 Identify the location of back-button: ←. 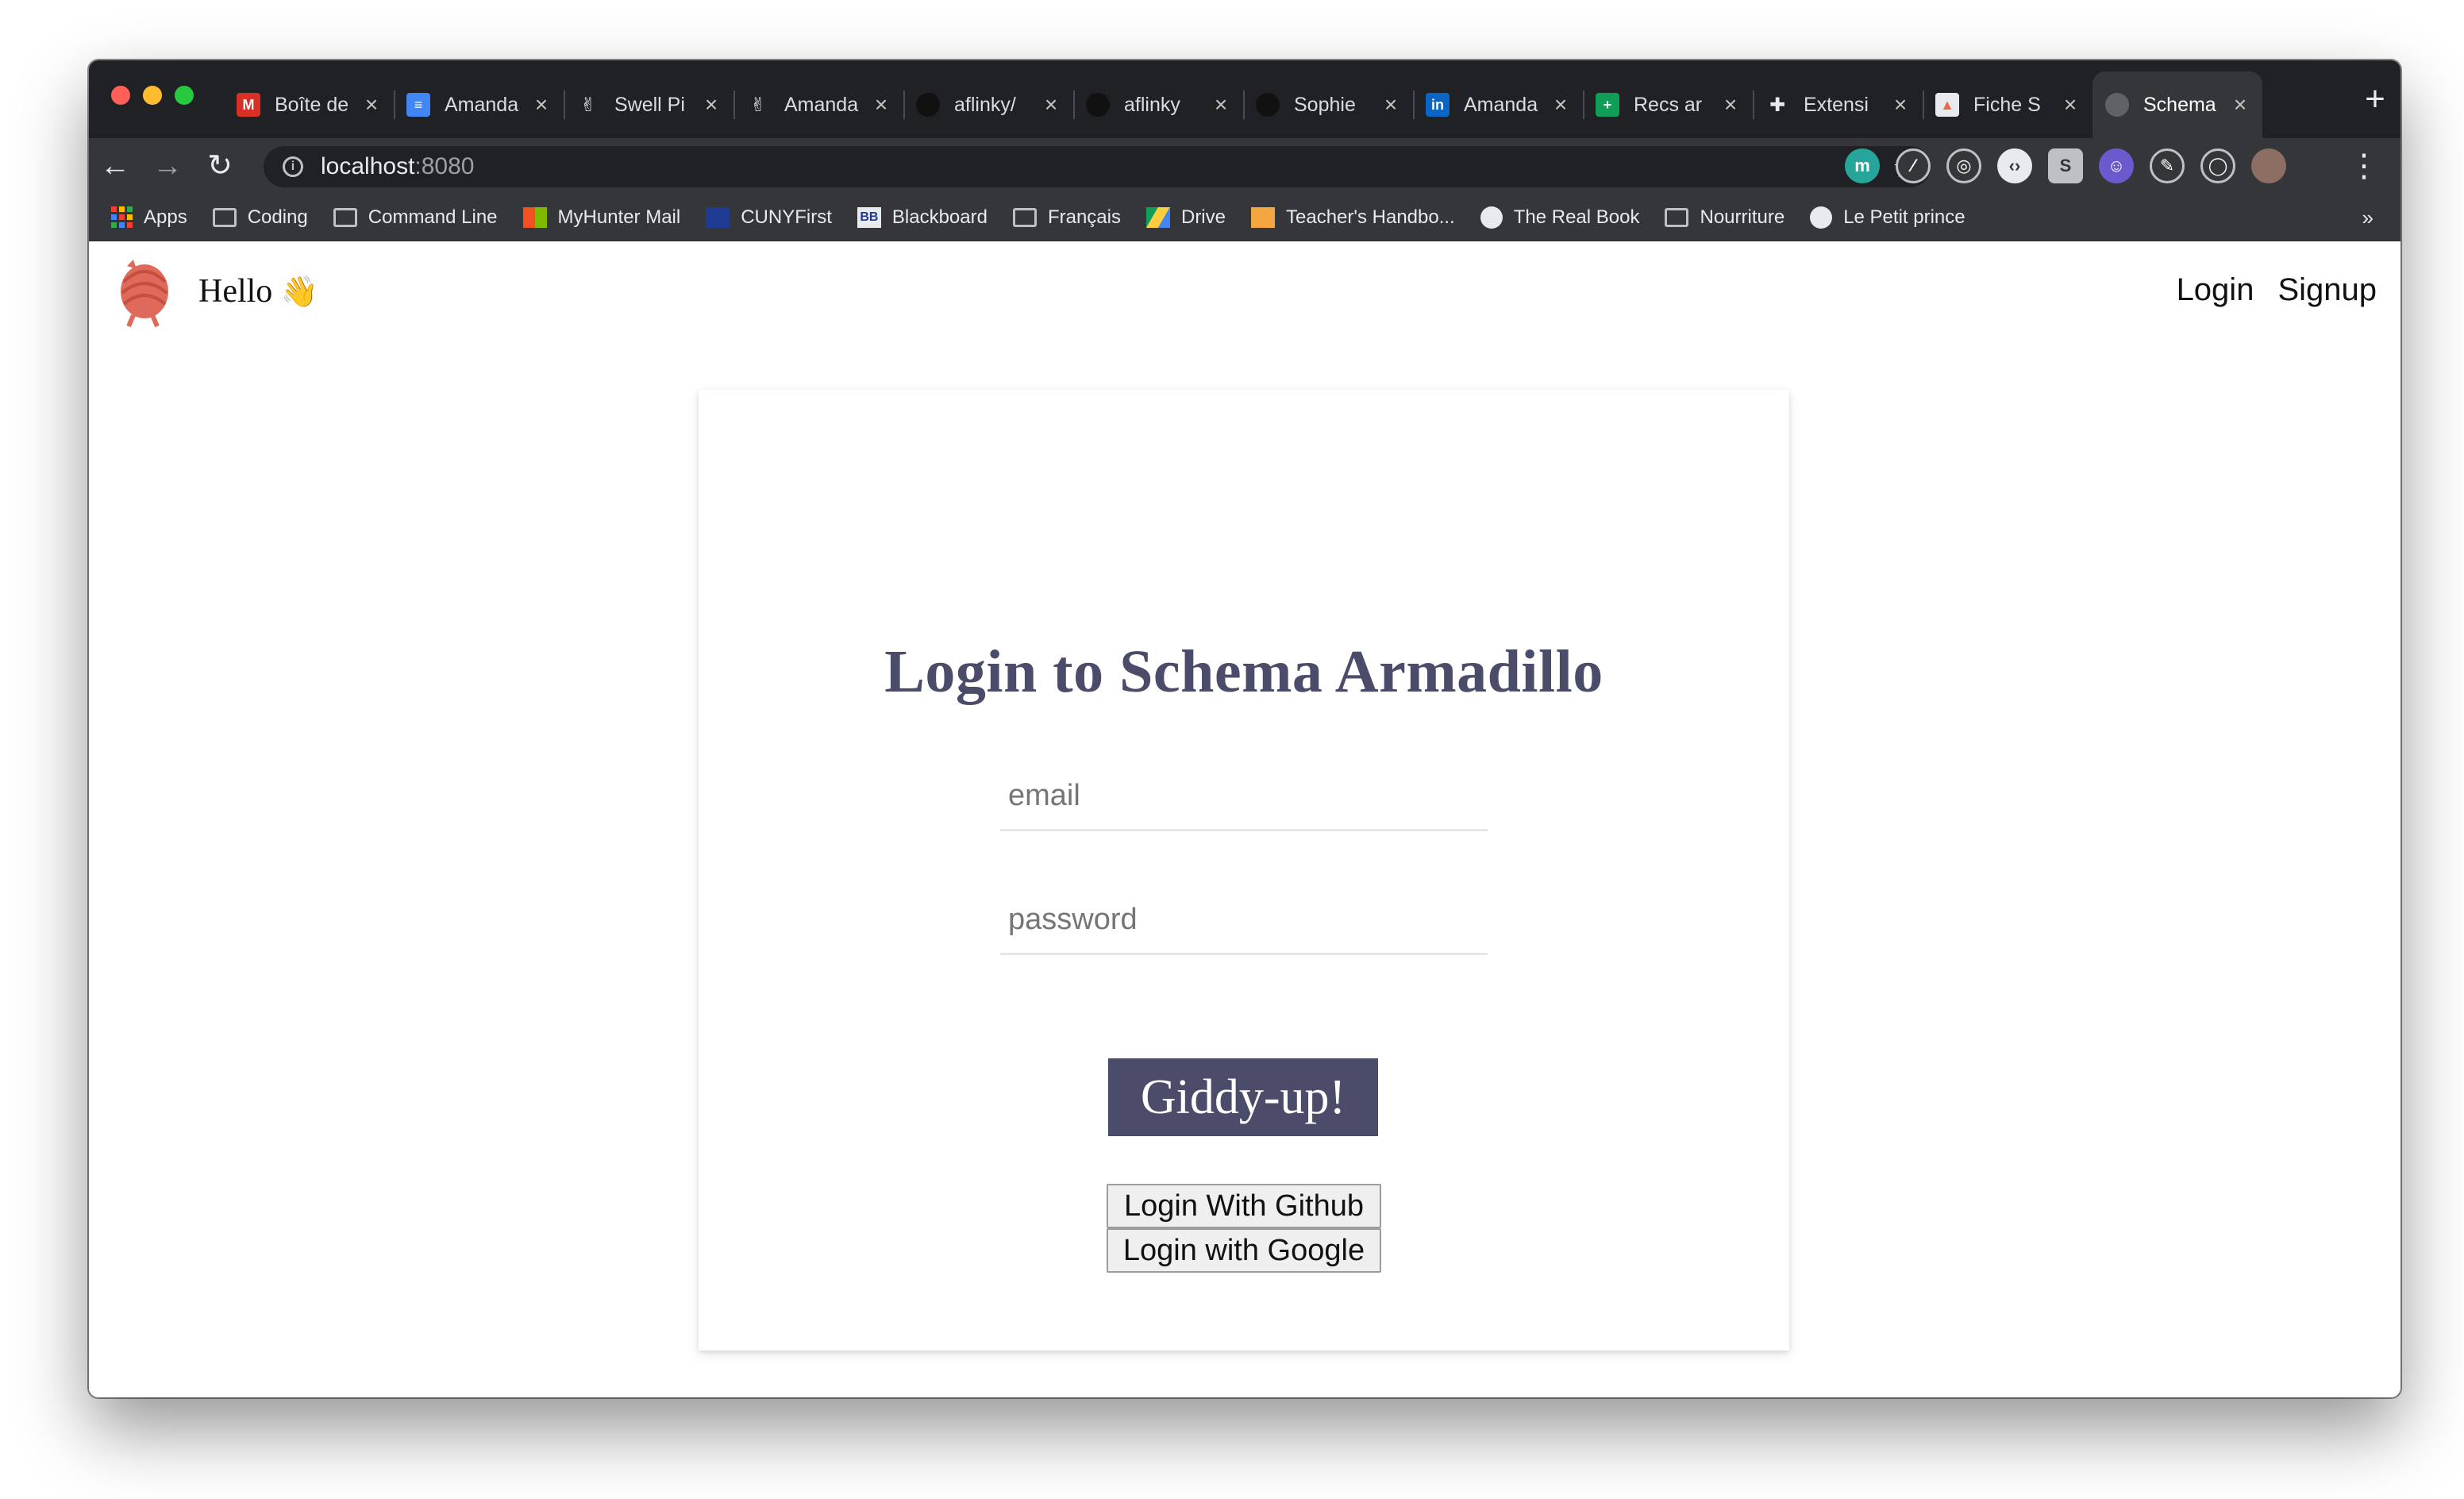
(115, 166).